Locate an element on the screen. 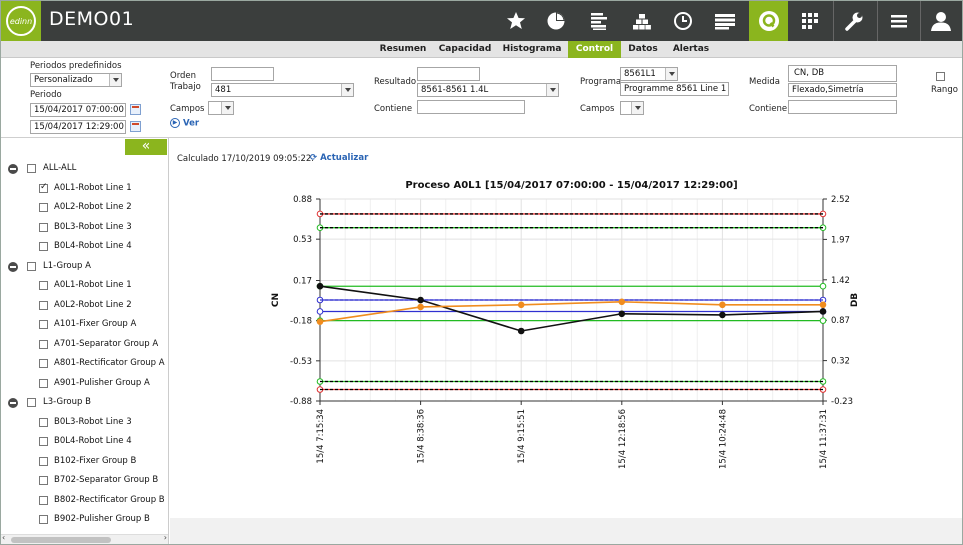  logo-text: edinn is located at coordinates (21, 21).